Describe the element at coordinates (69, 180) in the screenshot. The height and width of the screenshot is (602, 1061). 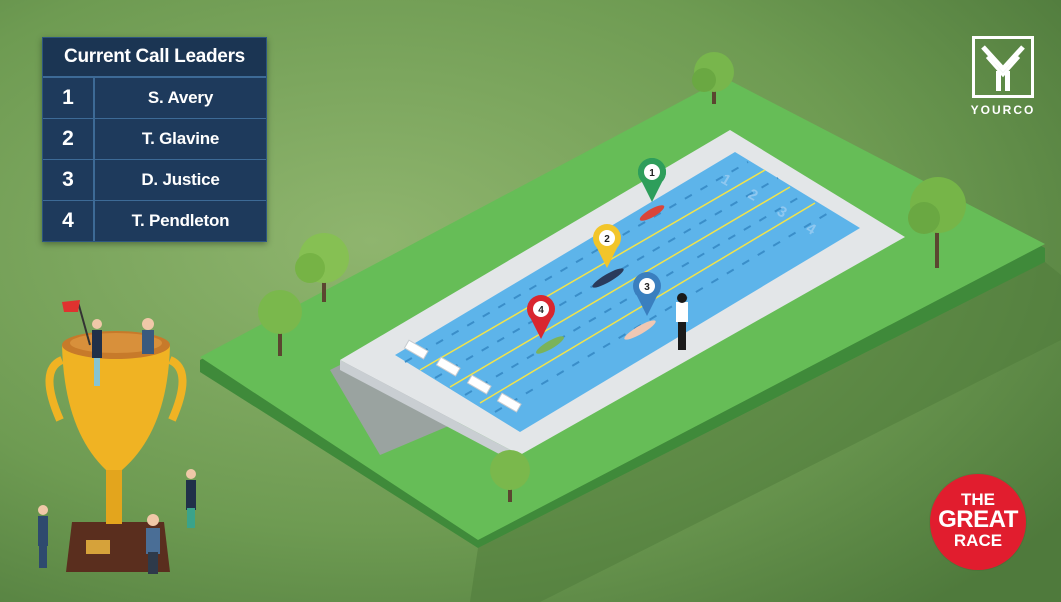
I see `leaderboard-rank: 3` at that location.